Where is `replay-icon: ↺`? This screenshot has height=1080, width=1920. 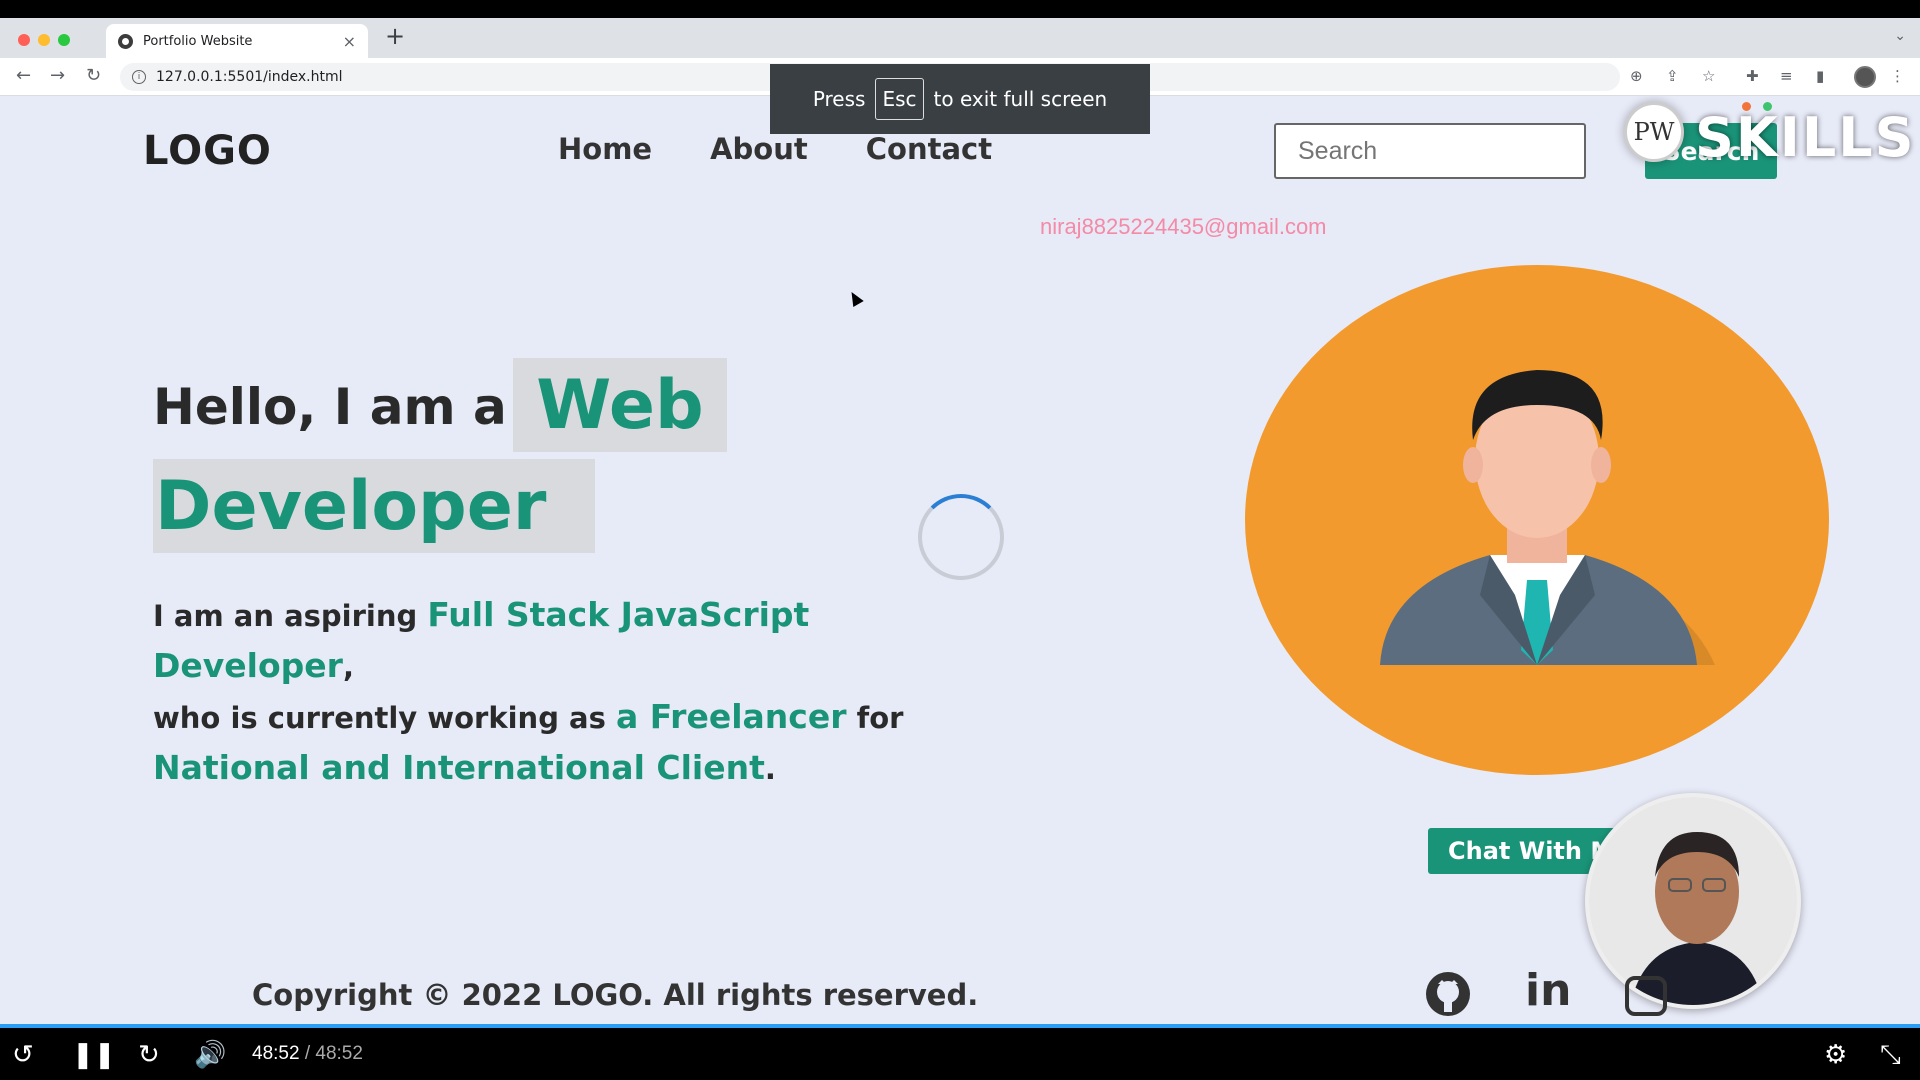 replay-icon: ↺ is located at coordinates (23, 1055).